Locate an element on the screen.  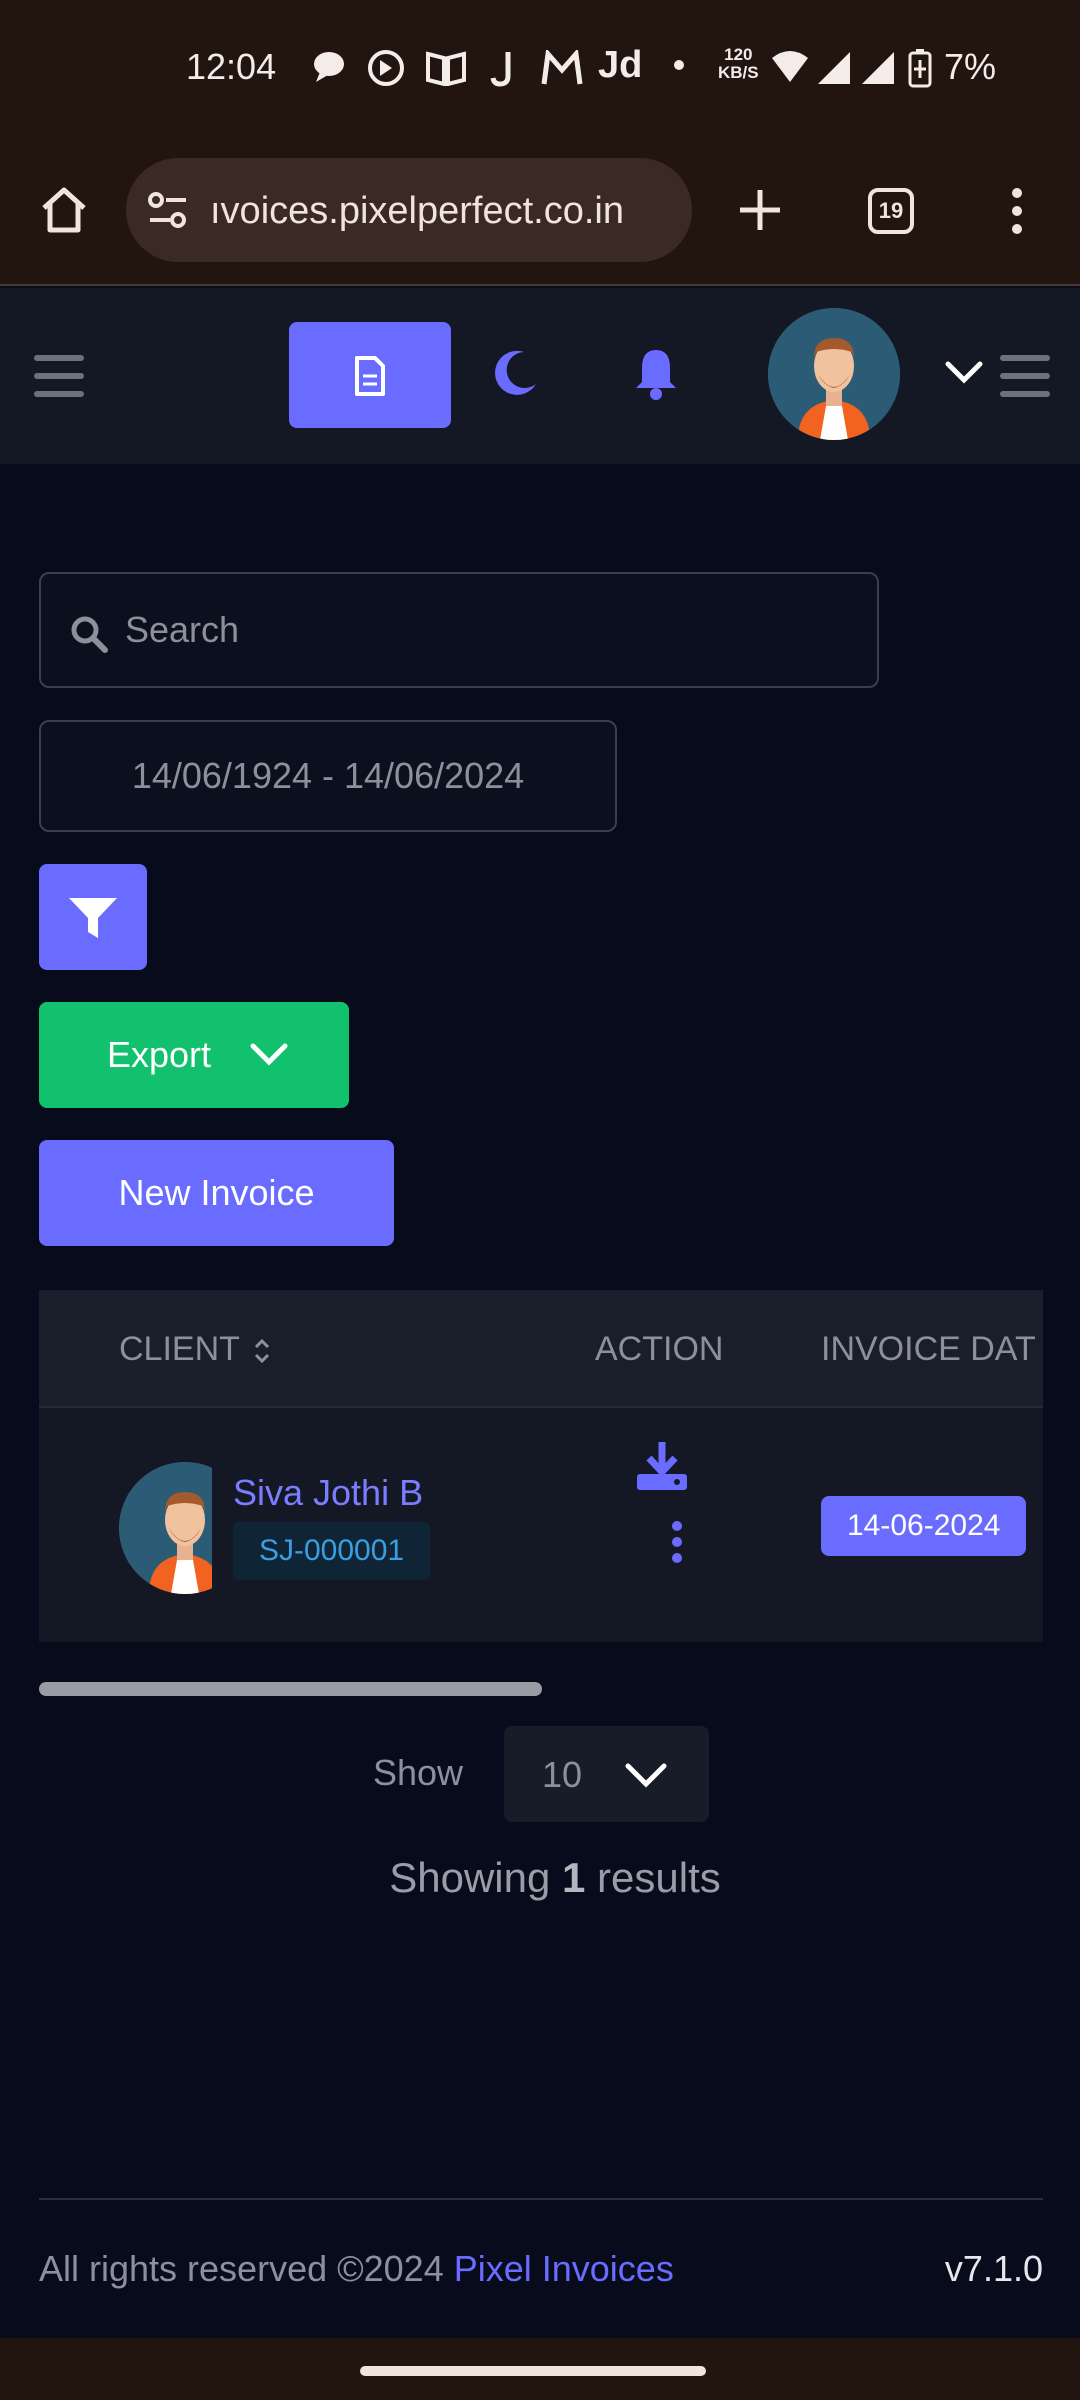
status-bar: 12:04 Jd 120 KB/S 7% is located at coordinates (540, 70).